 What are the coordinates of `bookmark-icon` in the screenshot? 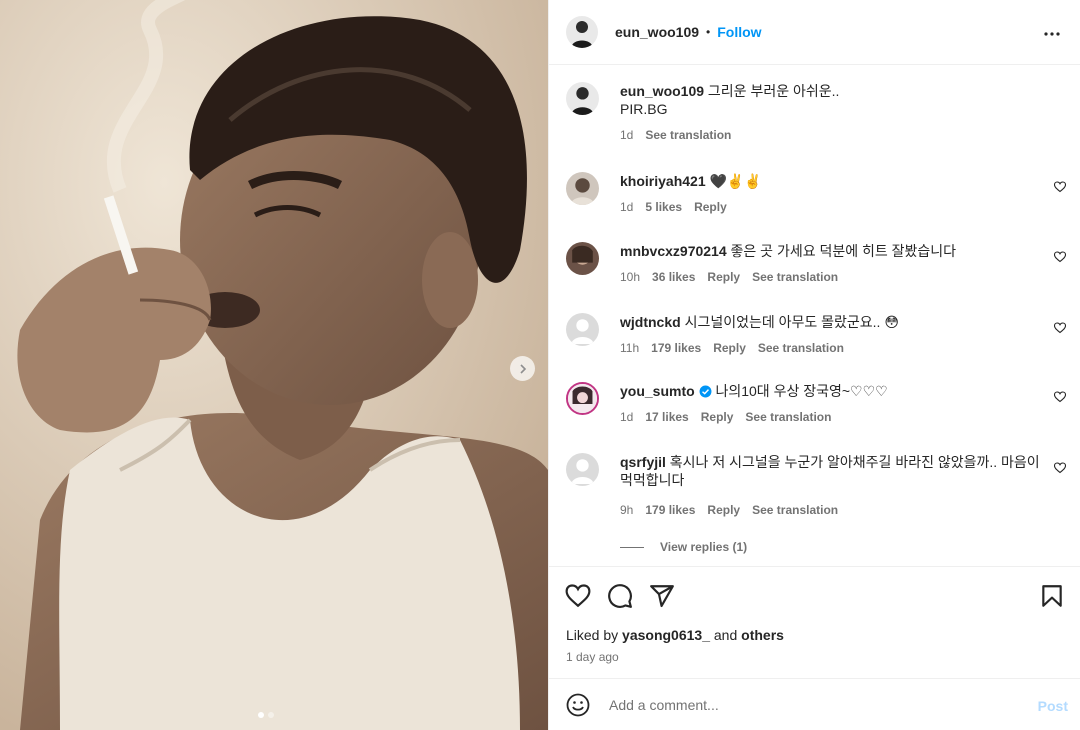 It's located at (1052, 596).